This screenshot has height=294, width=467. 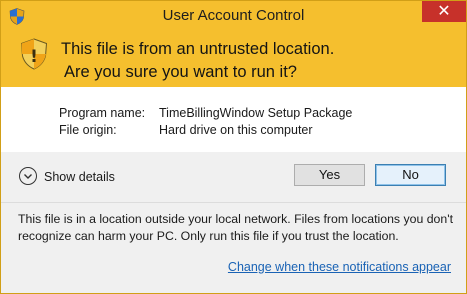 What do you see at coordinates (410, 175) in the screenshot?
I see `no-button: No` at bounding box center [410, 175].